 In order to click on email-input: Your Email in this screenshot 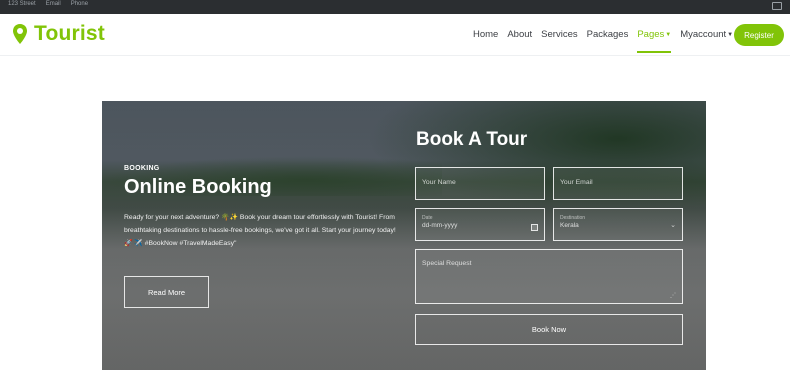, I will do `click(618, 183)`.